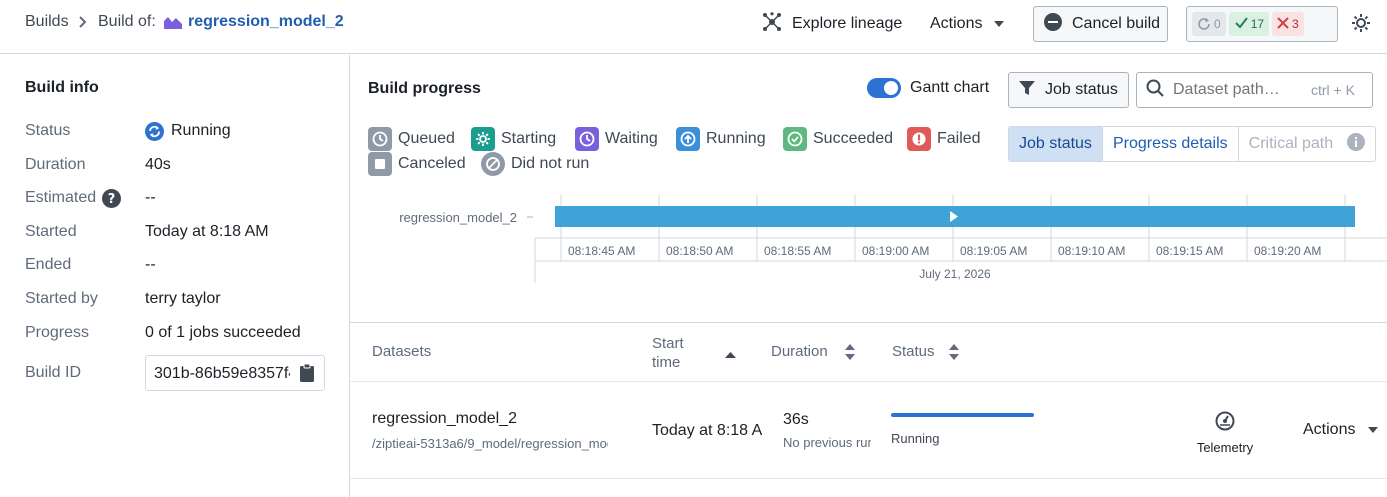 This screenshot has height=497, width=1387. I want to click on sort-asc-icon, so click(730, 355).